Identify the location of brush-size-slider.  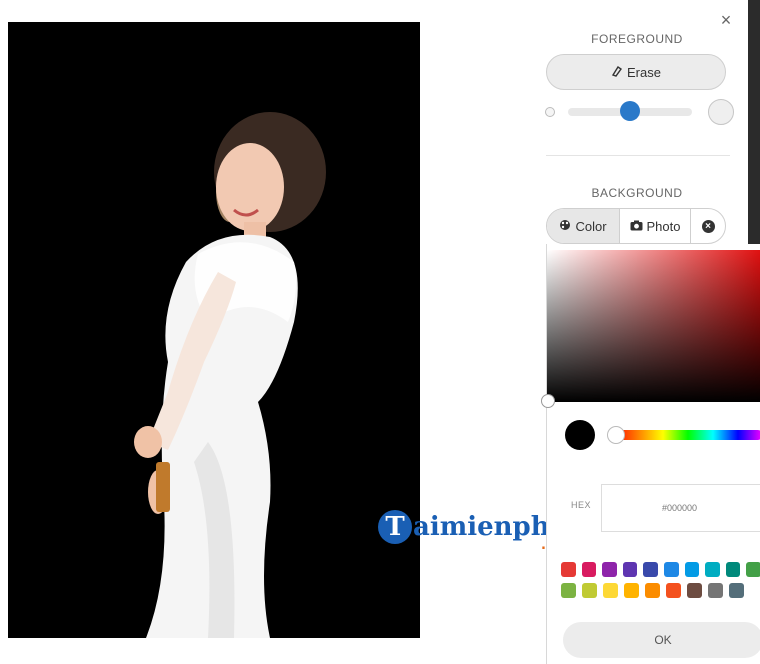
(640, 112).